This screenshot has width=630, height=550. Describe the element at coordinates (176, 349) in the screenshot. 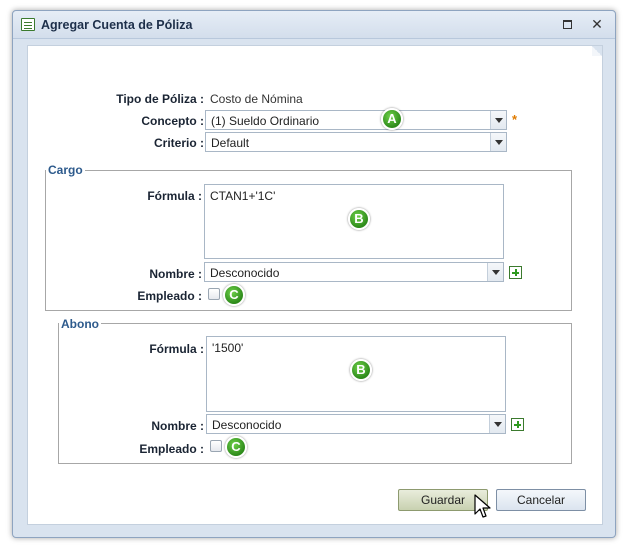

I see `abono-formula-label: Fórmula :` at that location.